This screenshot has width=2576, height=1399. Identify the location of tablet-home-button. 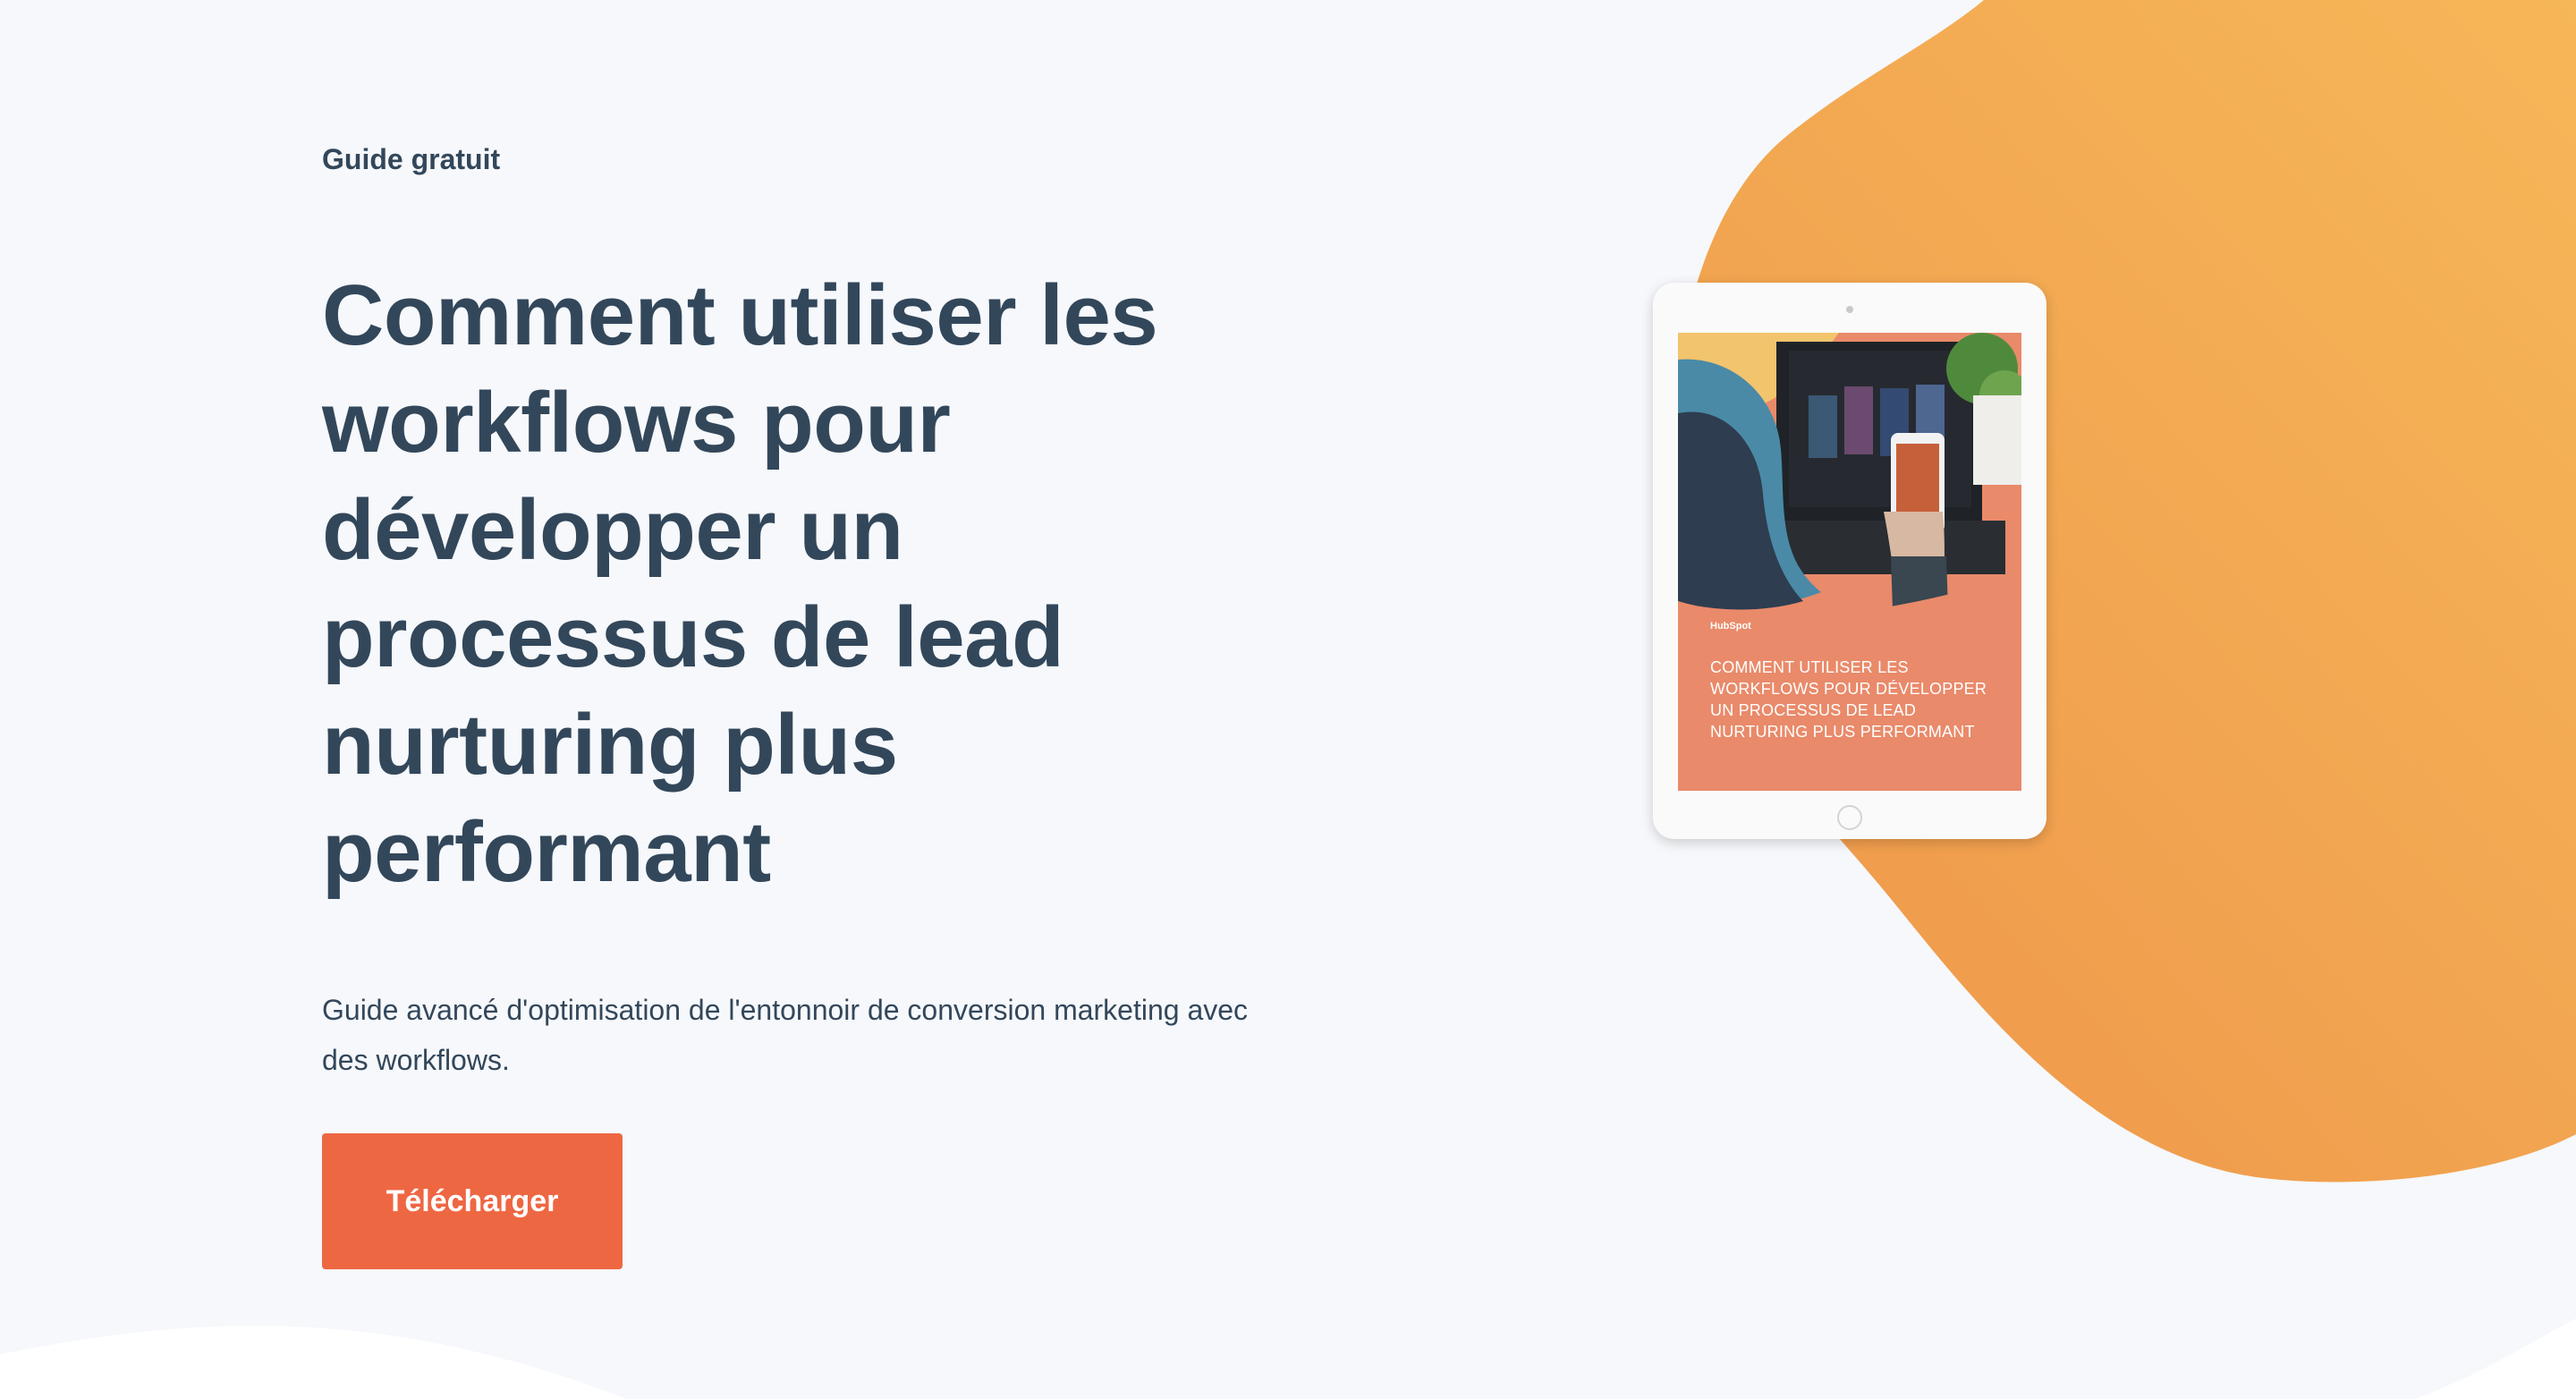
(1849, 817).